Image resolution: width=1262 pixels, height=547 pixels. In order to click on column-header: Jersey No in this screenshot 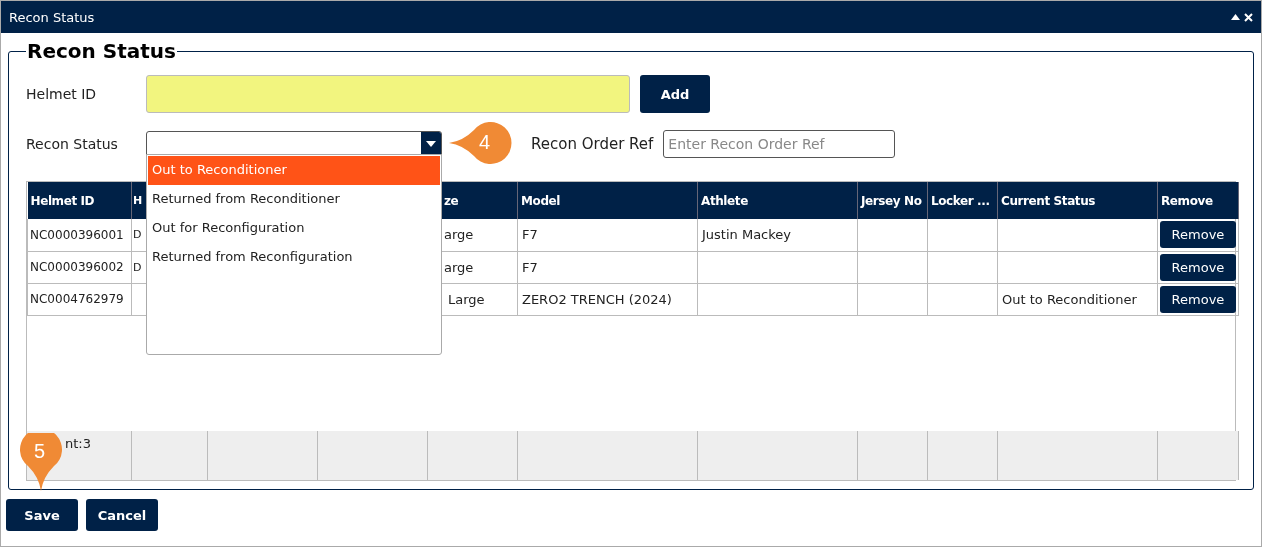, I will do `click(891, 200)`.